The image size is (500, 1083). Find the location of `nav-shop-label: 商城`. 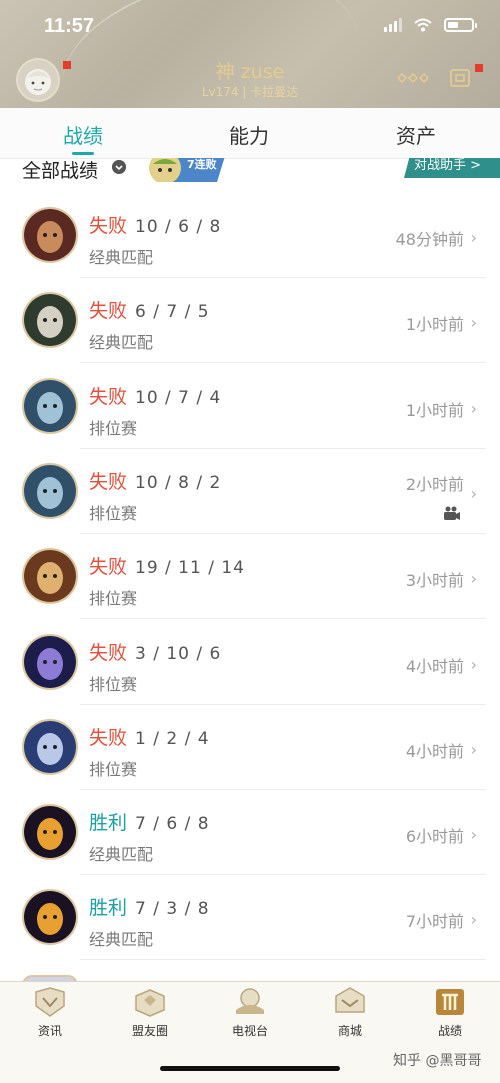

nav-shop-label: 商城 is located at coordinates (349, 1031).